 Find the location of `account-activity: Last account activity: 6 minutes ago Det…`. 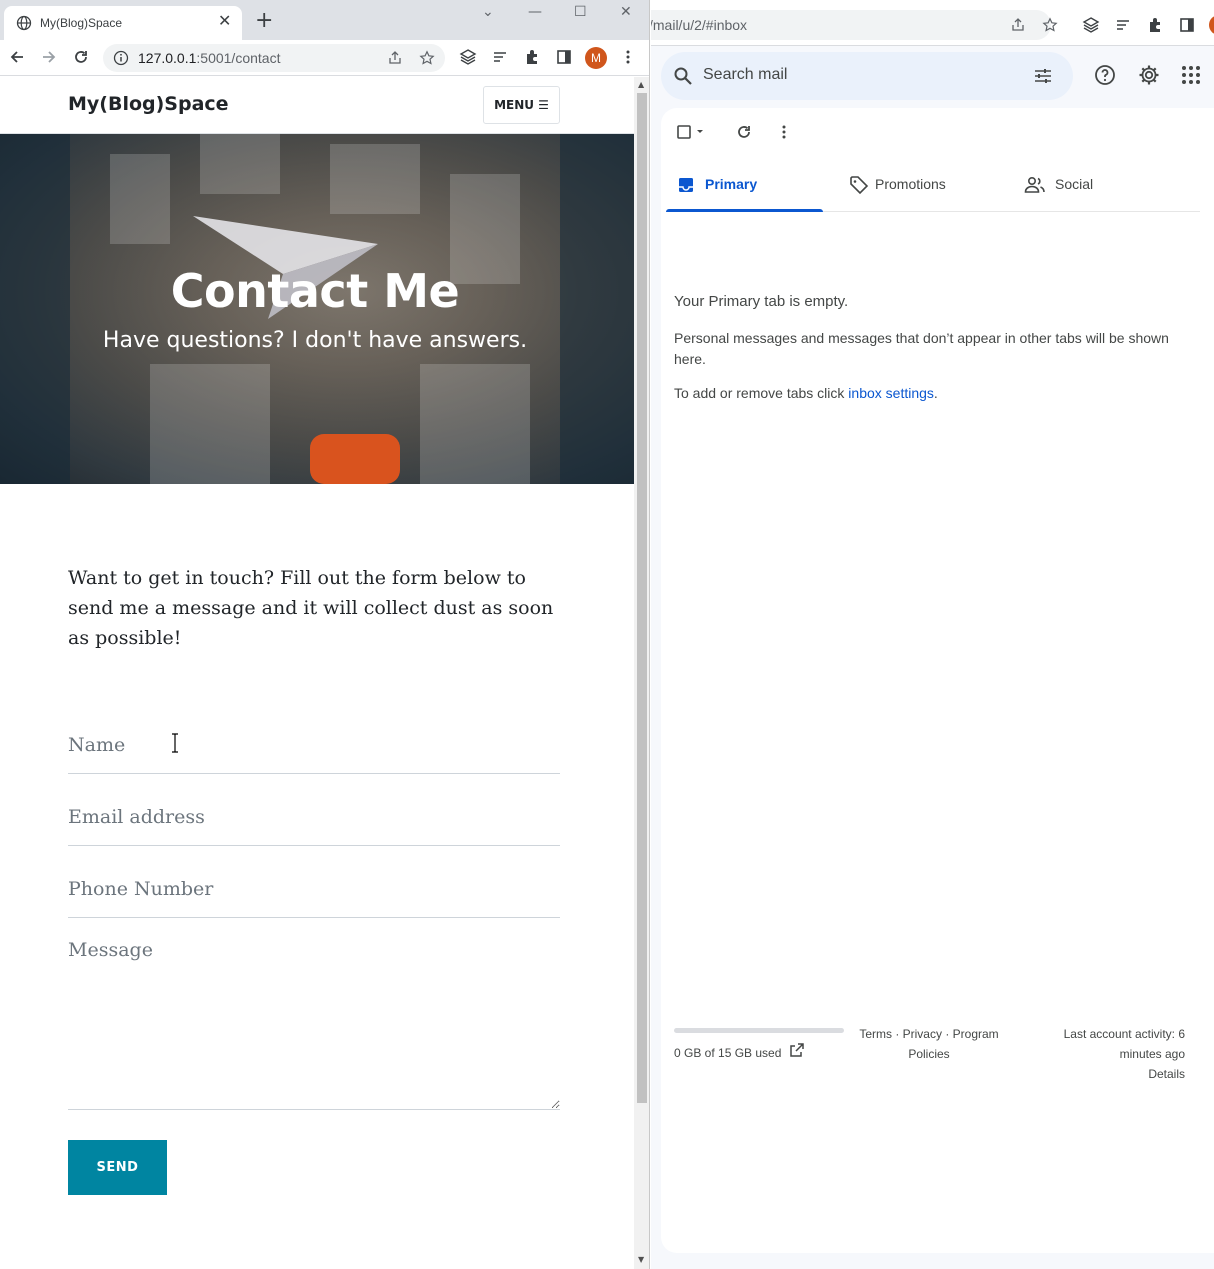

account-activity: Last account activity: 6 minutes ago Det… is located at coordinates (1110, 1054).